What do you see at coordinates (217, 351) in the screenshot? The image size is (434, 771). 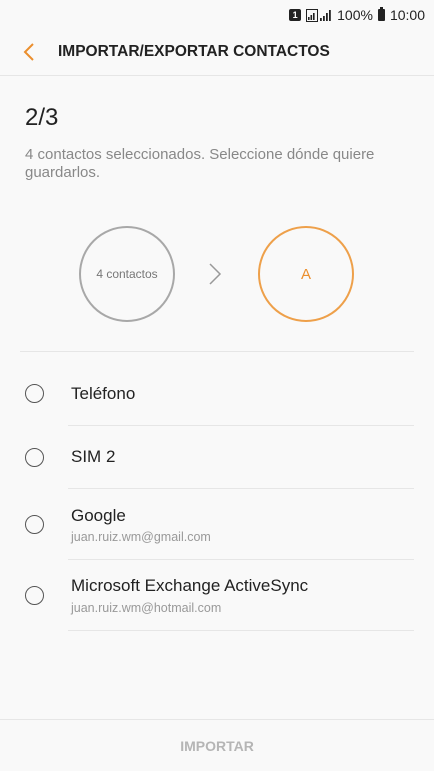 I see `section-divider` at bounding box center [217, 351].